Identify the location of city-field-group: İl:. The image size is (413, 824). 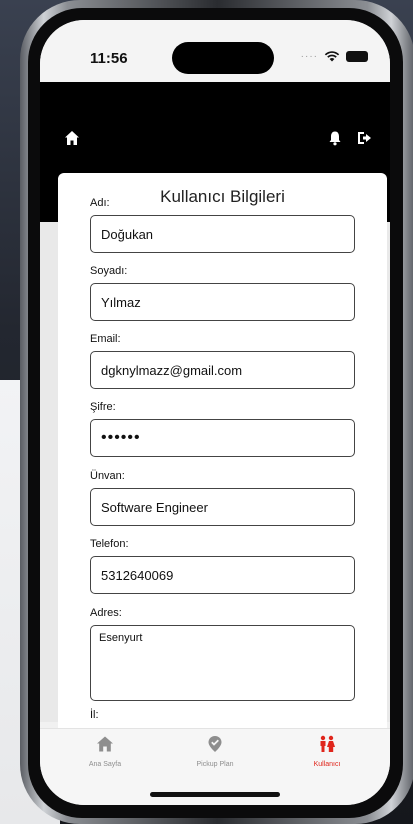
(222, 716).